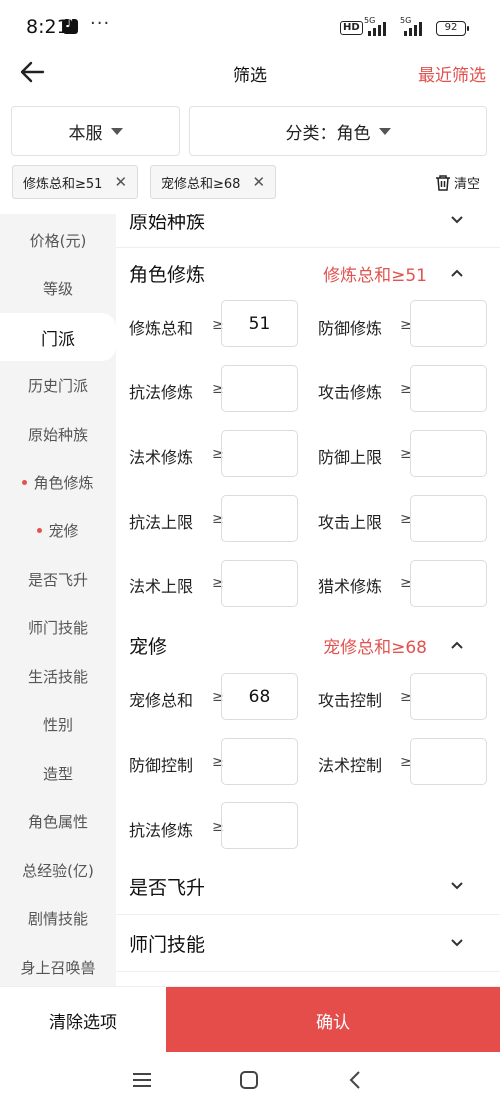 The height and width of the screenshot is (1097, 500). What do you see at coordinates (148, 646) in the screenshot?
I see `section-title: 宠修` at bounding box center [148, 646].